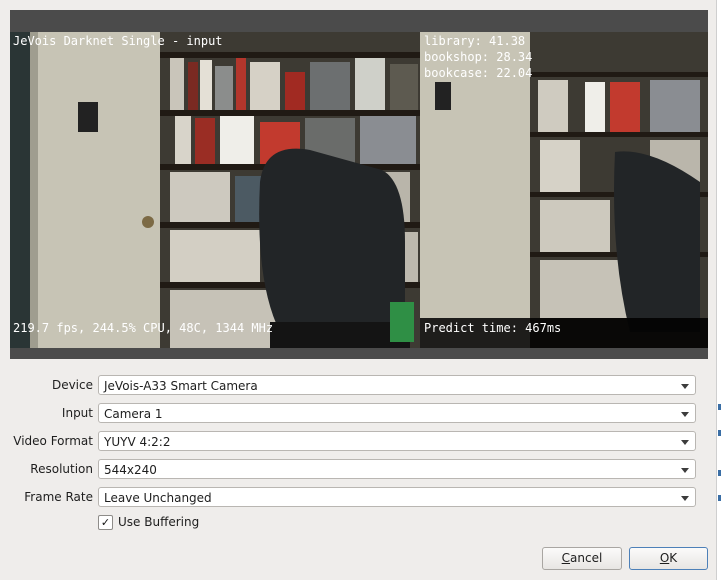 Image resolution: width=721 pixels, height=580 pixels. Describe the element at coordinates (566, 558) in the screenshot. I see `cancel-accel-key: C` at that location.